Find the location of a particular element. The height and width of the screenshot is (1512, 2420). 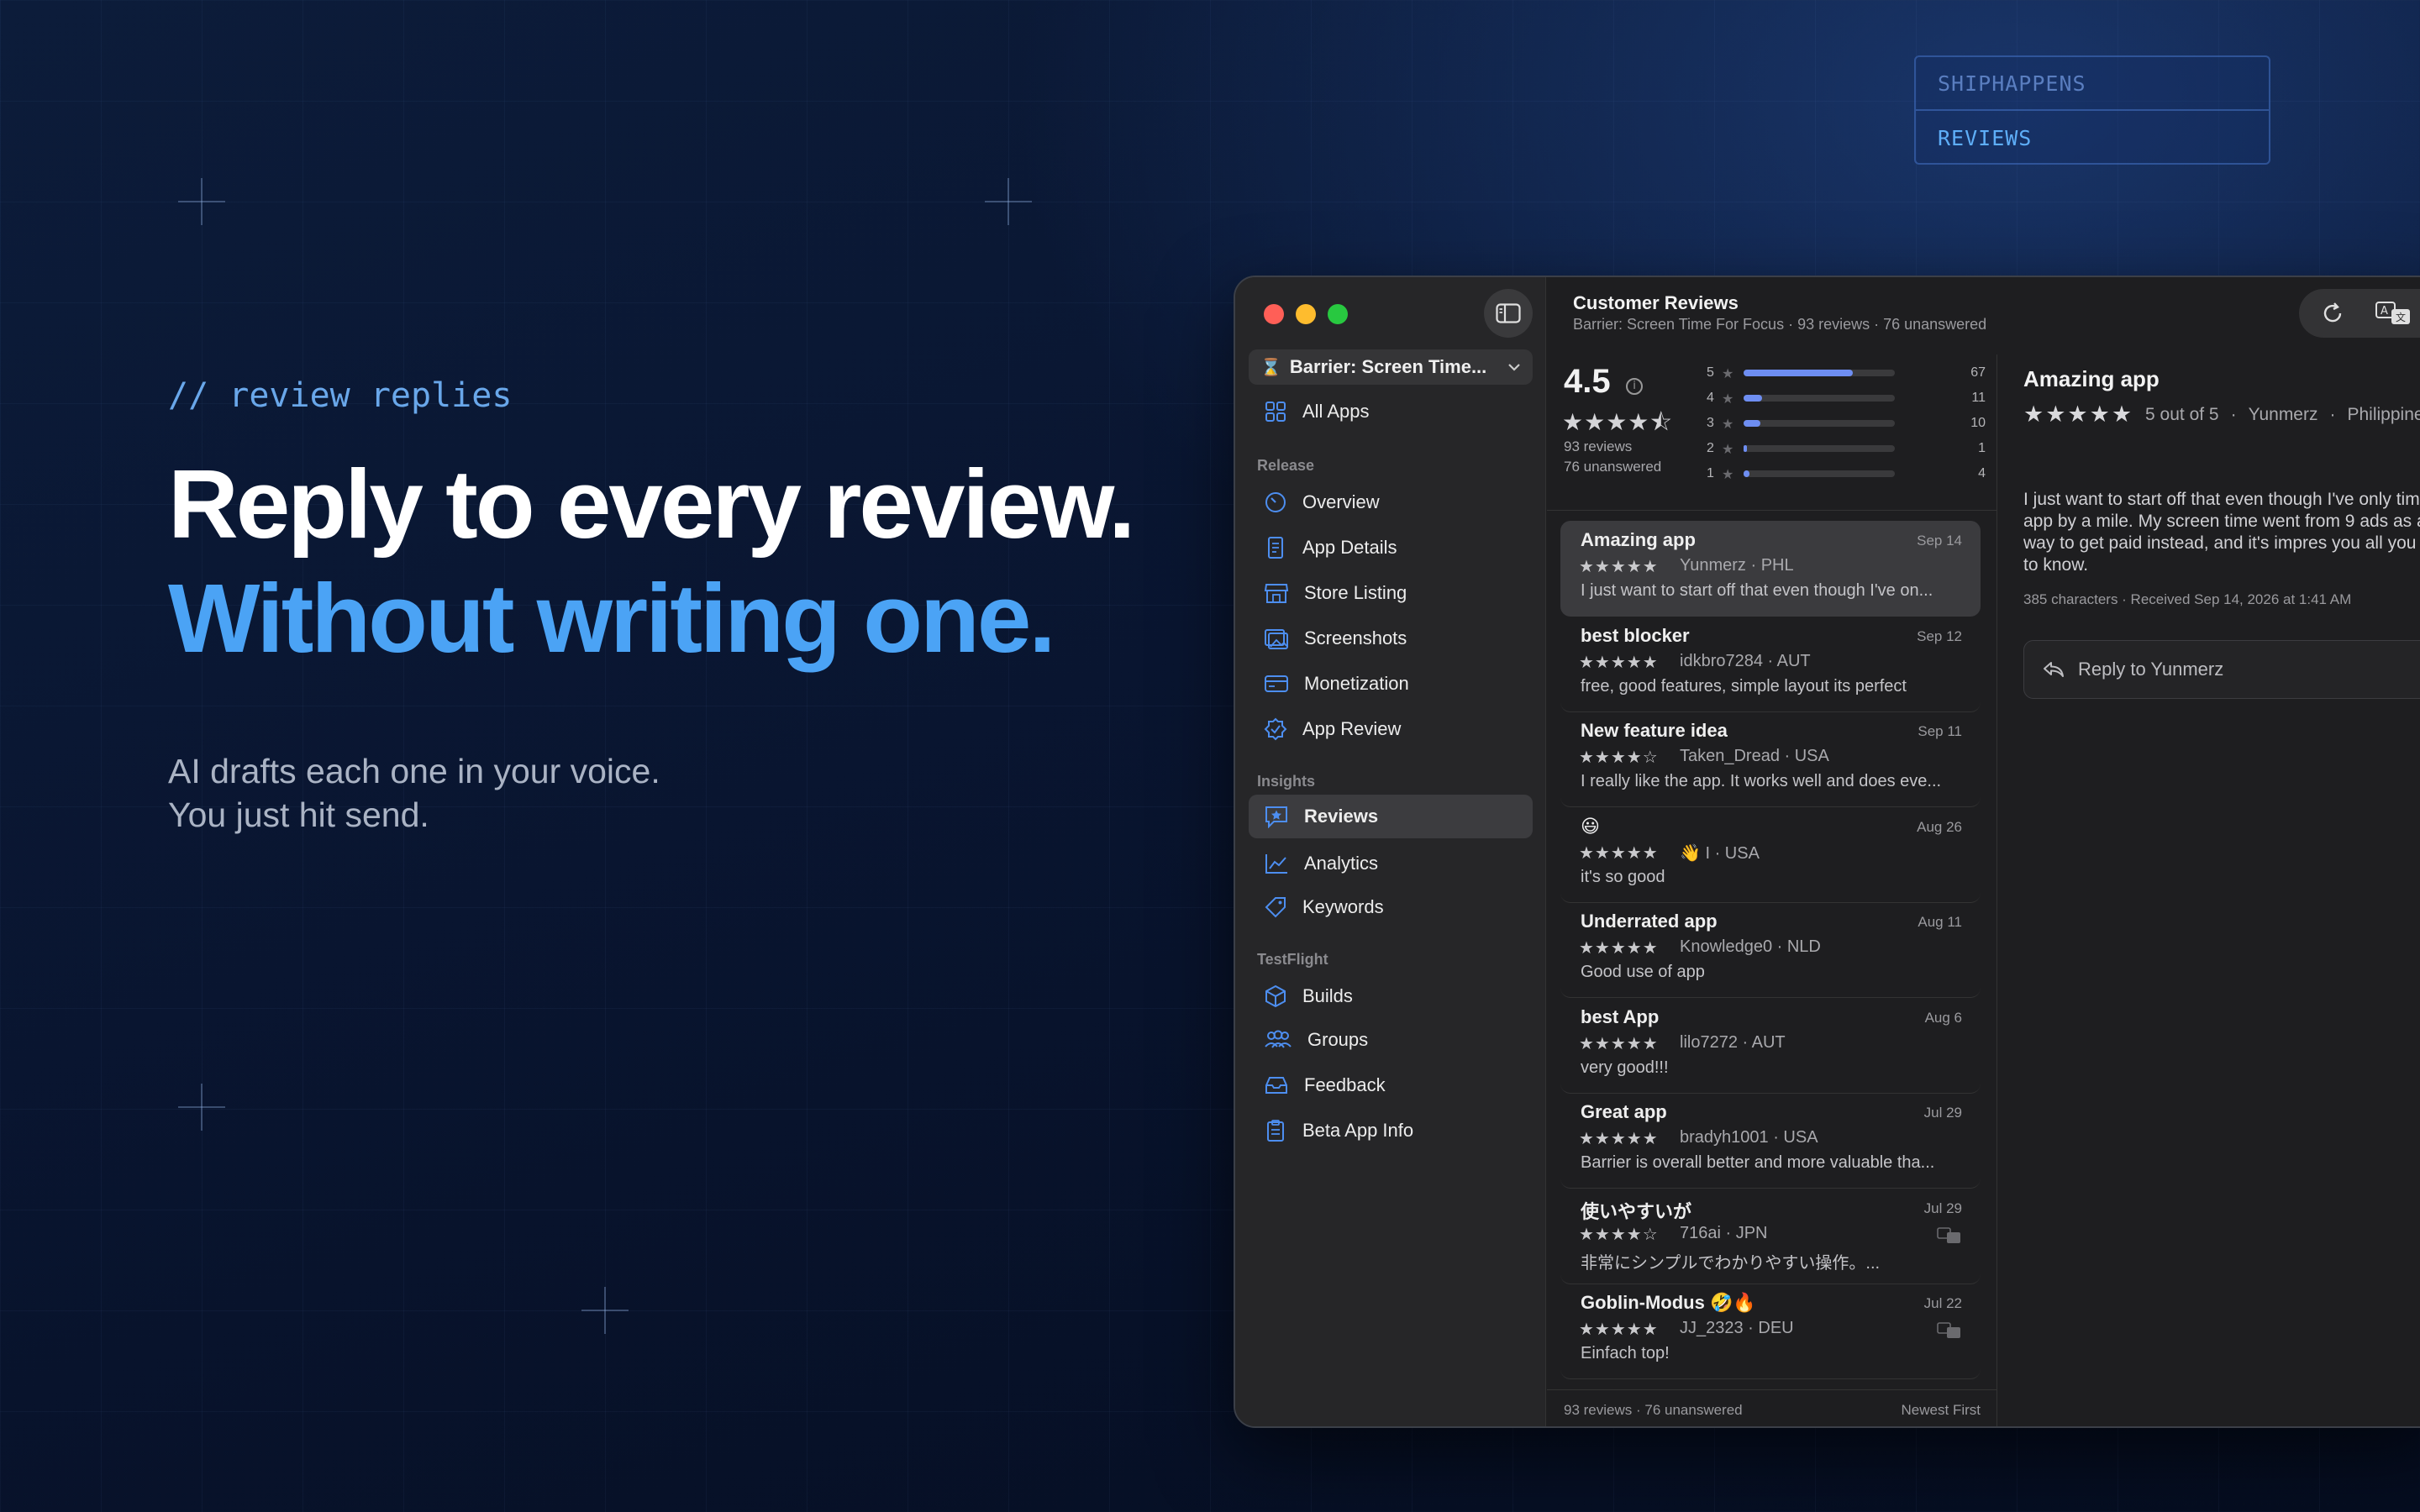

review-author: 👋 I · USA is located at coordinates (1720, 853).